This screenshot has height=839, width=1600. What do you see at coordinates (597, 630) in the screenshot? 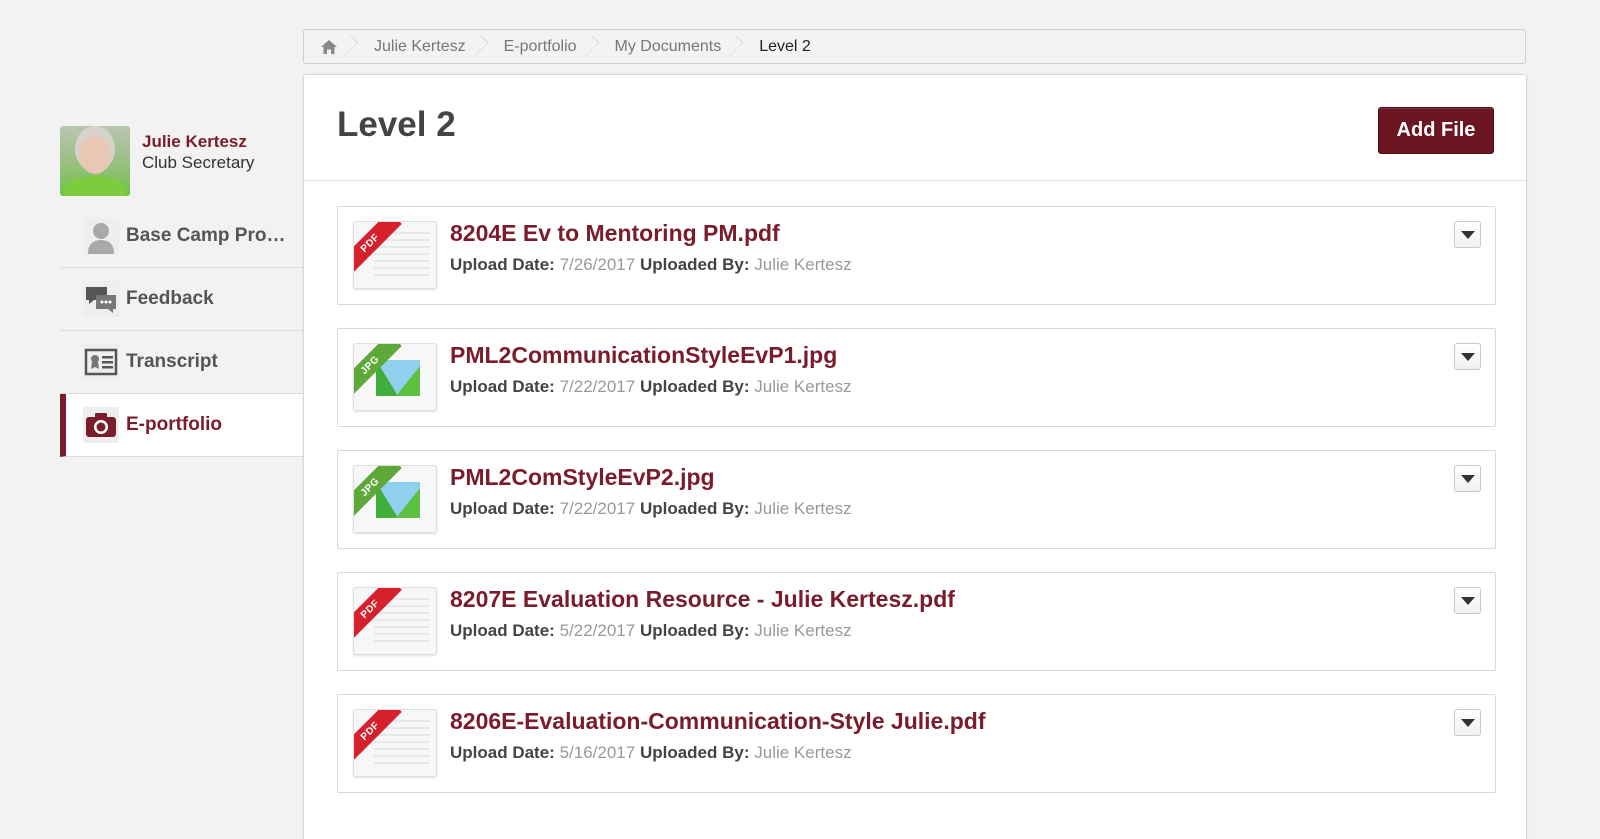
I see `upload-date-value: 5/22/2017` at bounding box center [597, 630].